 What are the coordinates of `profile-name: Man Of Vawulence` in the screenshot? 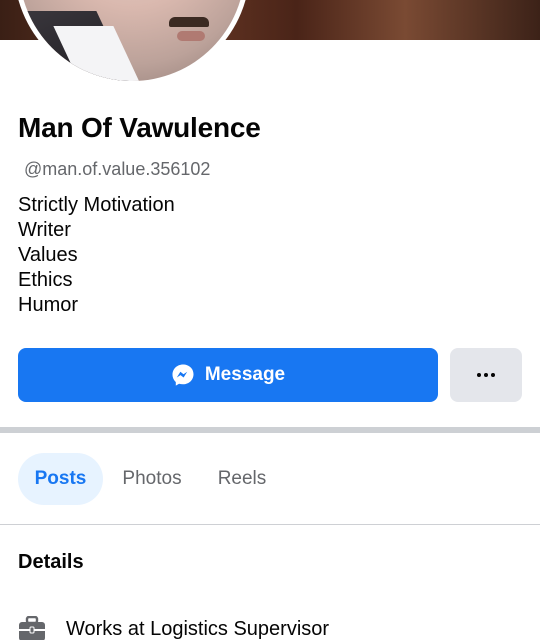 It's located at (139, 127).